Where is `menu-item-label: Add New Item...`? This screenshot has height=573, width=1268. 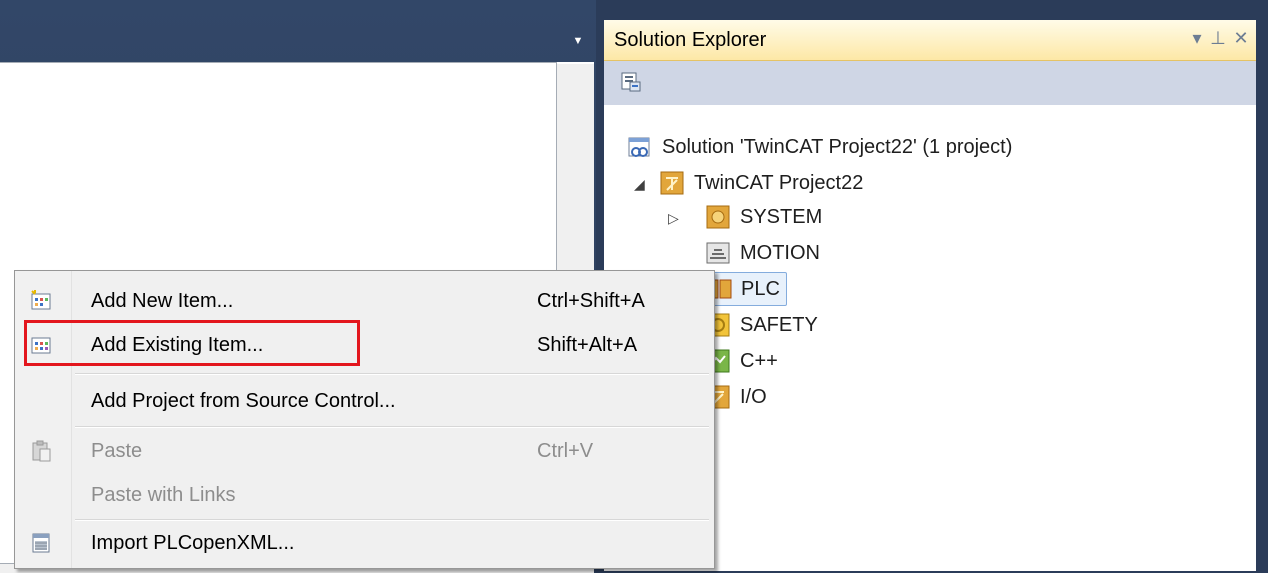
menu-item-label: Add New Item... is located at coordinates (162, 301).